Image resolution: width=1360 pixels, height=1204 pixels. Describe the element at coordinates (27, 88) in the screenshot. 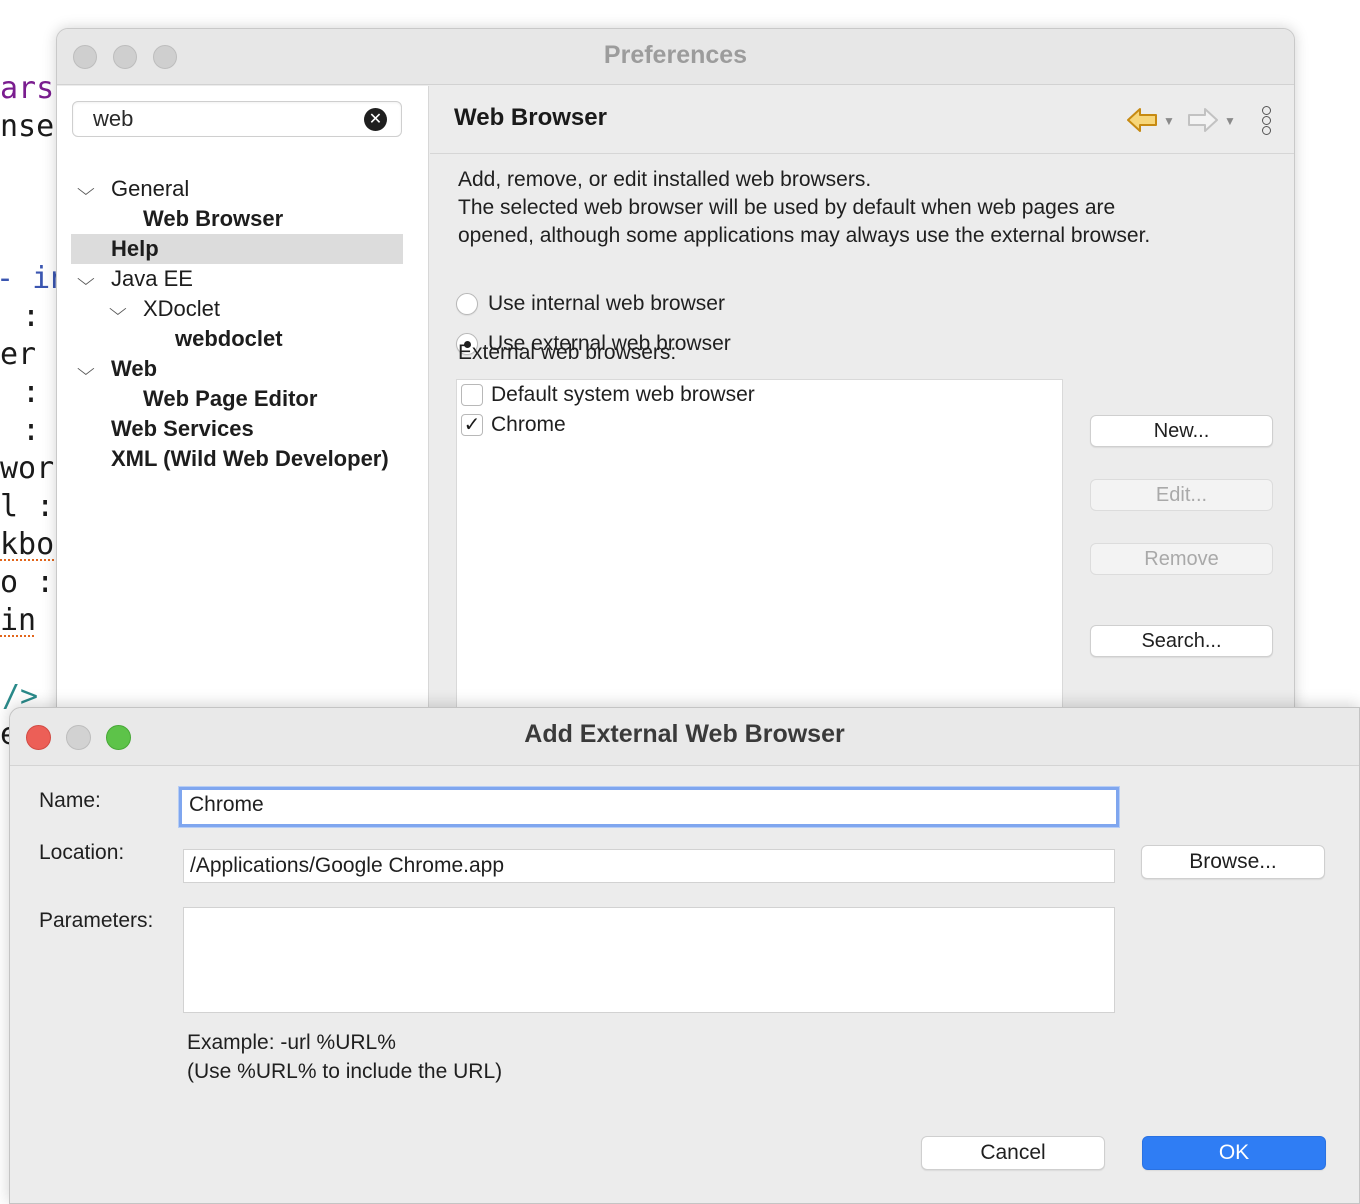

I see `code-line: ars` at that location.